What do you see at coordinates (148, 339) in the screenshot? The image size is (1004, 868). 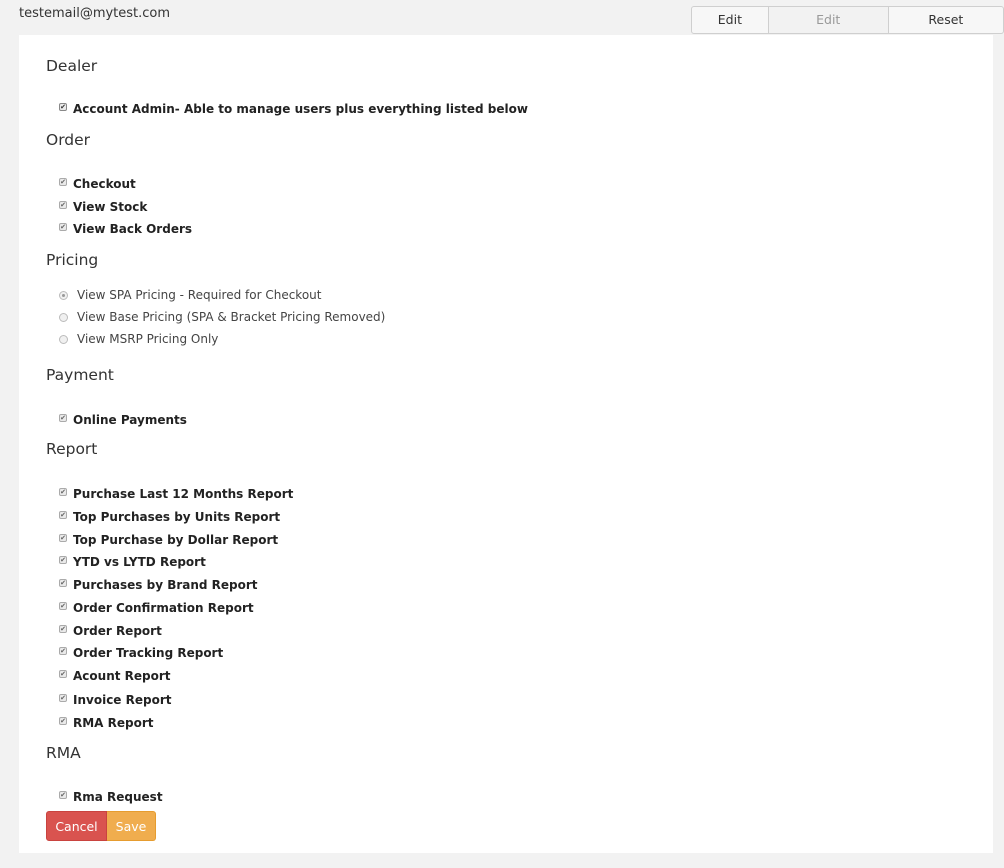 I see `pricing-option-label: View MSRP Pricing Only` at bounding box center [148, 339].